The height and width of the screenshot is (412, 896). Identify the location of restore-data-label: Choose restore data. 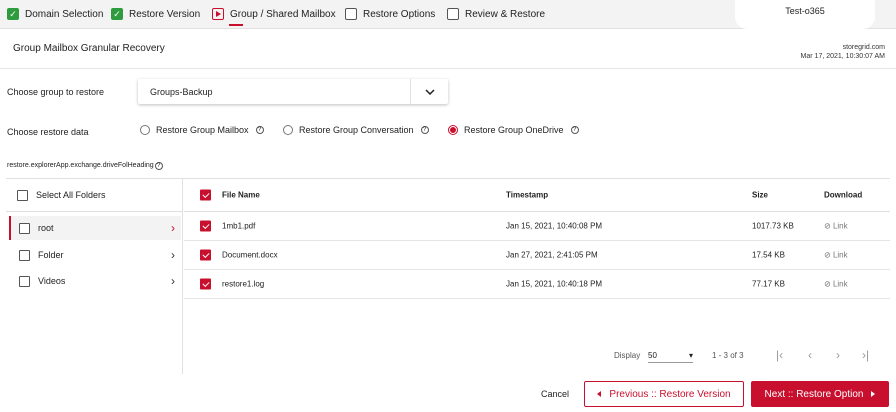
(48, 132).